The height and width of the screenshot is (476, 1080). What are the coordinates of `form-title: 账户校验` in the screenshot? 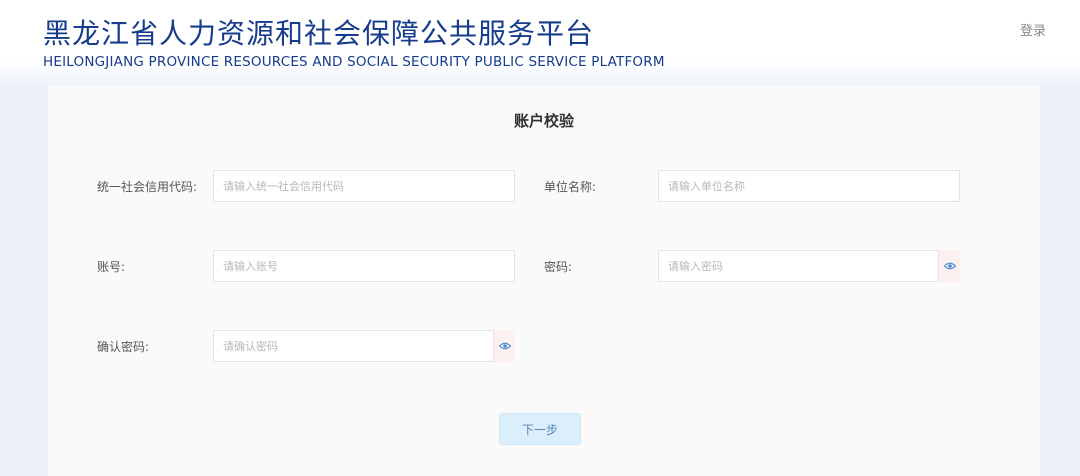 It's located at (543, 121).